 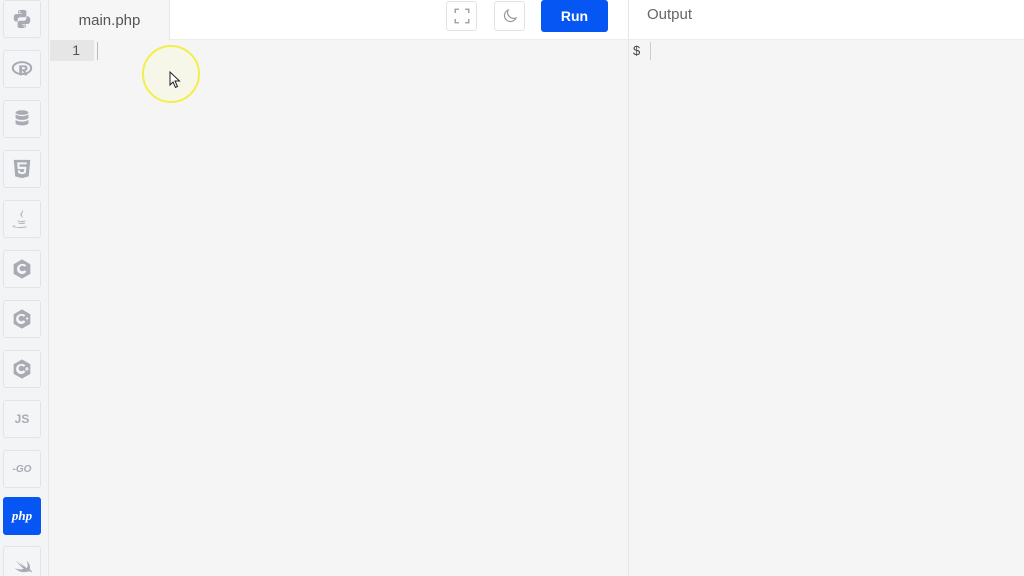 I want to click on lang-java-button, so click(x=22, y=219).